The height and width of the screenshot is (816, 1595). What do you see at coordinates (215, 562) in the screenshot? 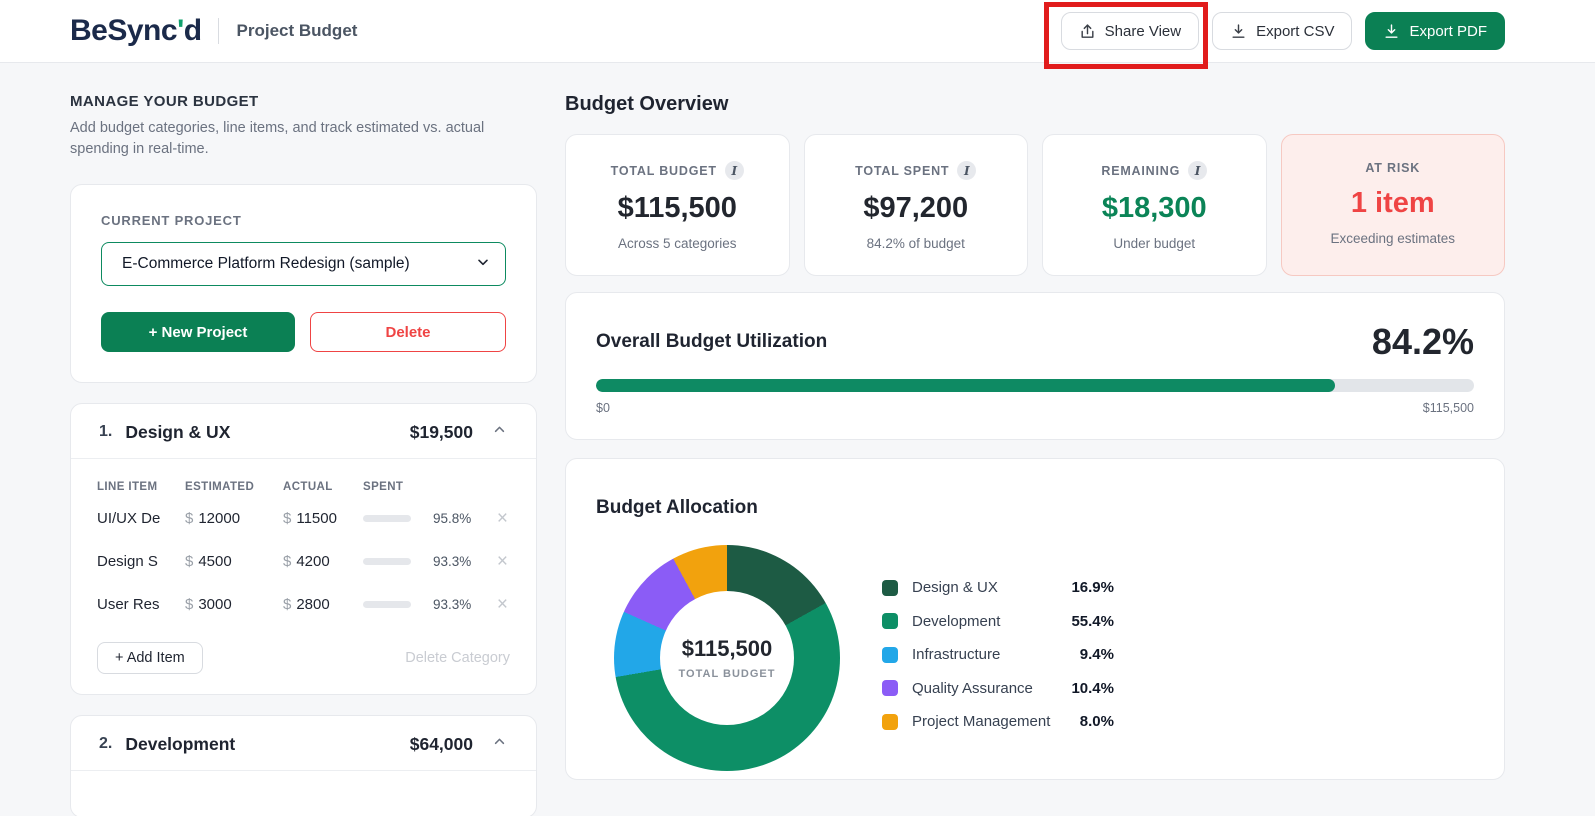
I see `estimated-value: 4500` at bounding box center [215, 562].